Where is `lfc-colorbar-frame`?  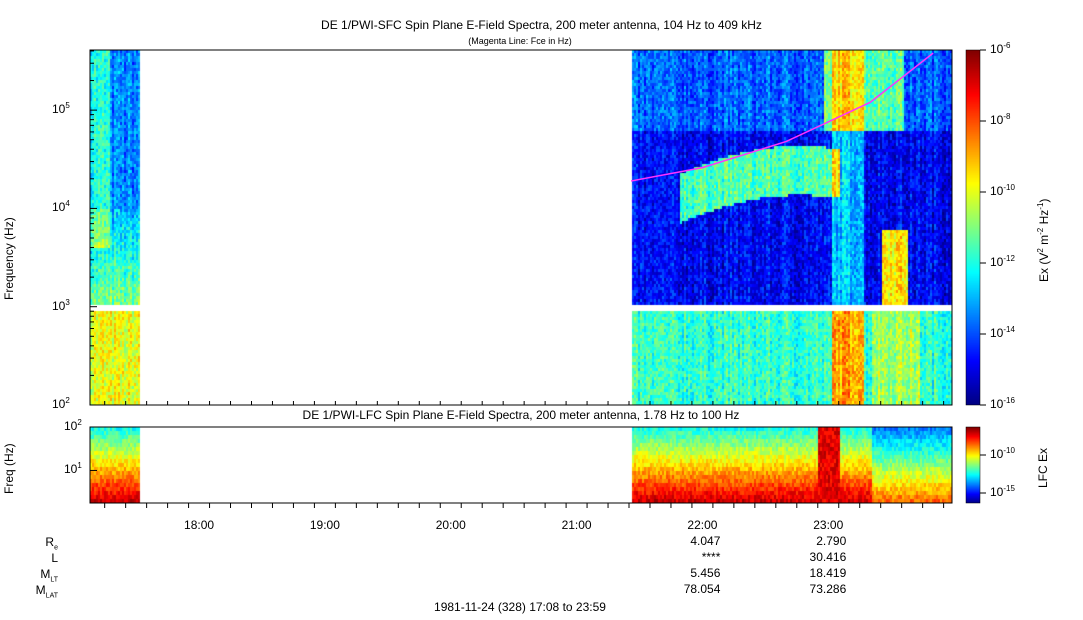
lfc-colorbar-frame is located at coordinates (973, 465).